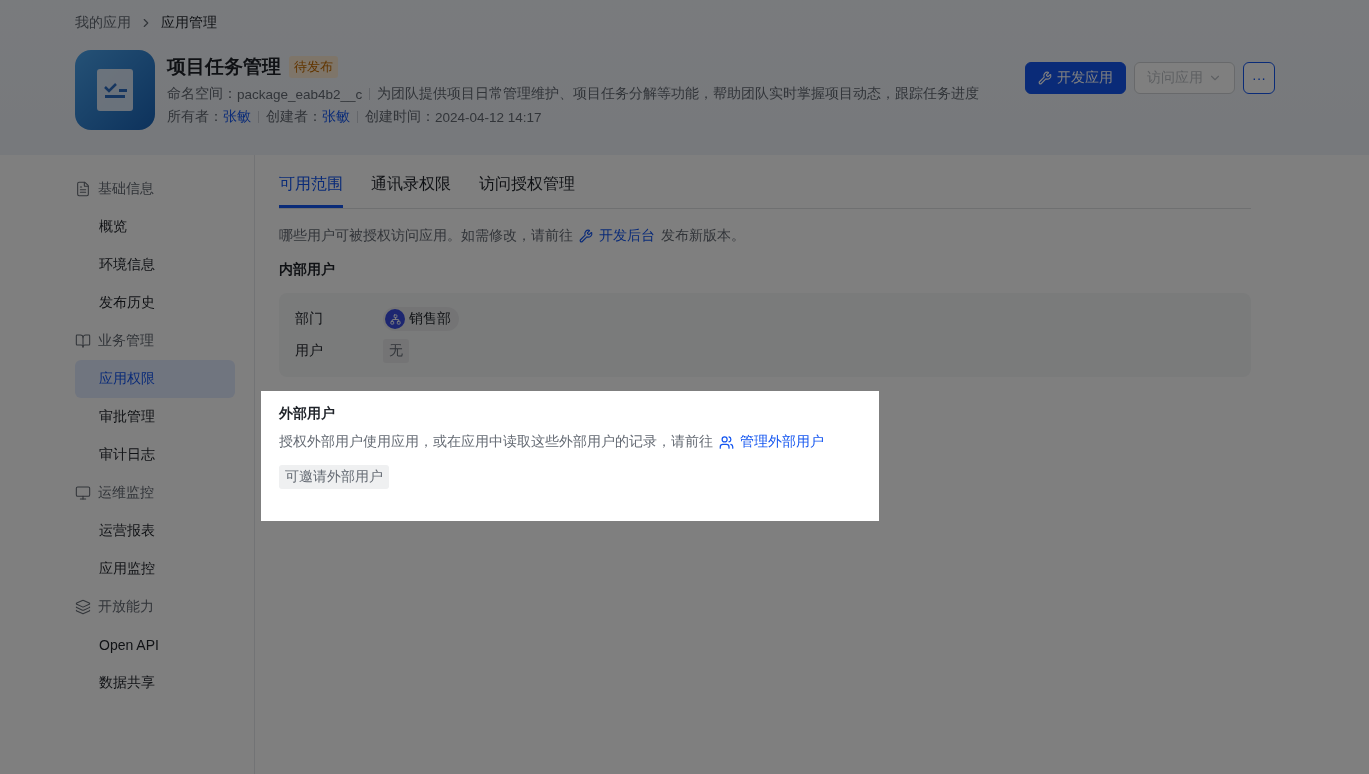 The height and width of the screenshot is (774, 1369). What do you see at coordinates (155, 417) in the screenshot?
I see `sidebar-item: 审批管理` at bounding box center [155, 417].